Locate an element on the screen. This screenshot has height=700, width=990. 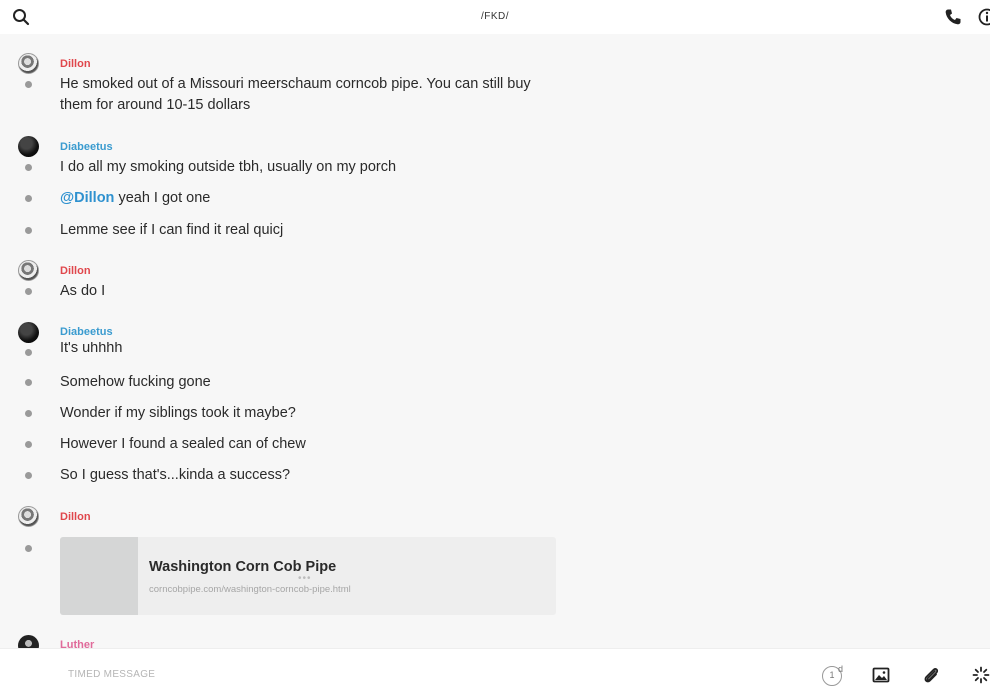
message-composer: TIMED MESSAGE 1 d is located at coordinates (495, 674).